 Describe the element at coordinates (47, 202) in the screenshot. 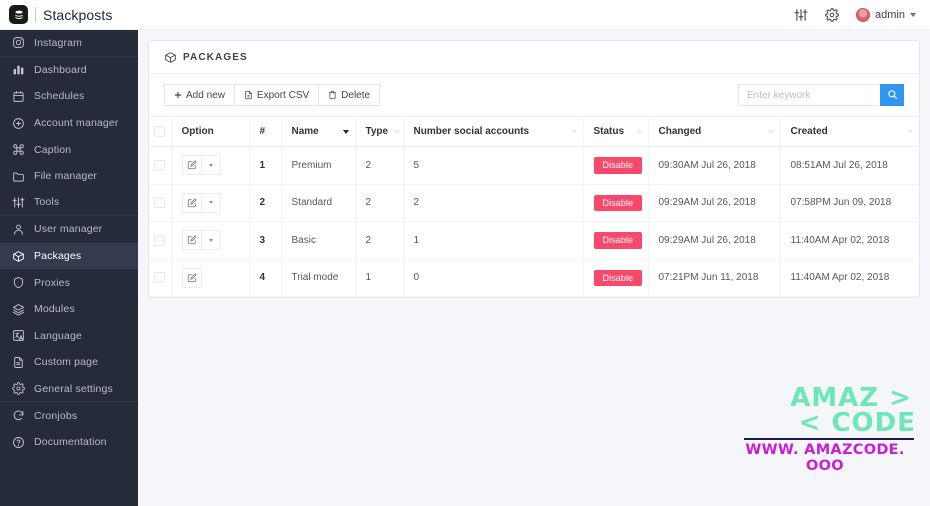

I see `sidebar-item-label: Tools` at that location.